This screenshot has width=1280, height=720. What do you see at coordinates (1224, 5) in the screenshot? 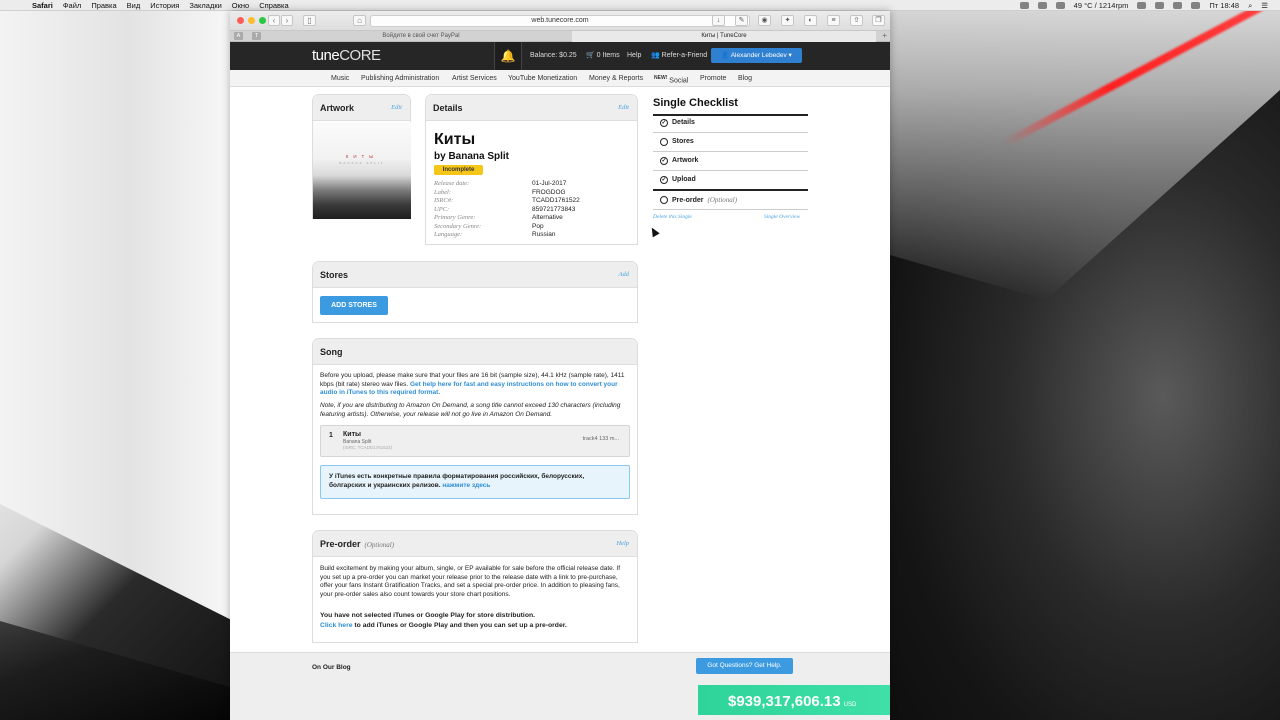
I see `clock: Пт 18:48` at bounding box center [1224, 5].